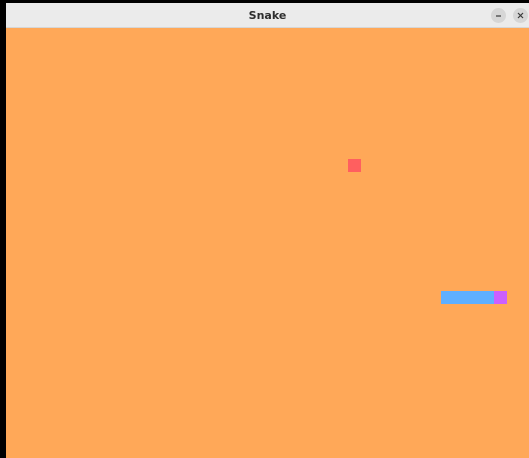  What do you see at coordinates (354, 165) in the screenshot?
I see `food-item` at bounding box center [354, 165].